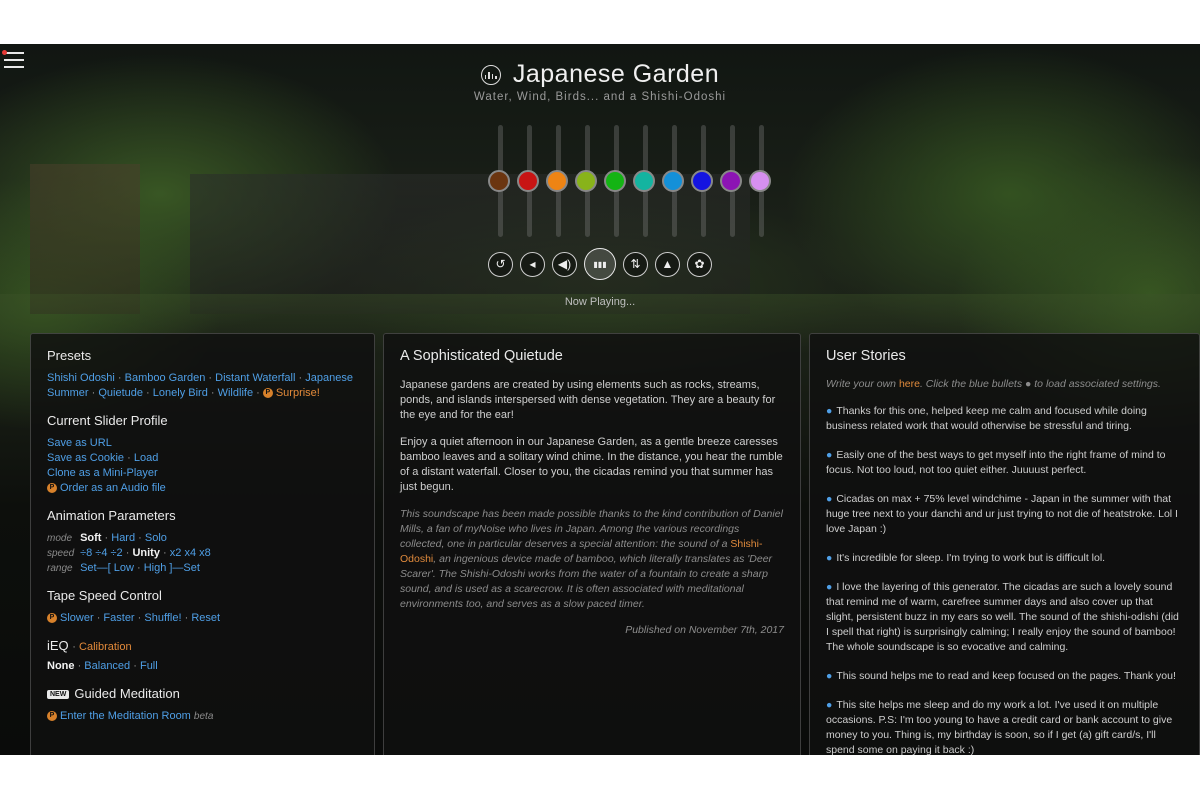  Describe the element at coordinates (127, 693) in the screenshot. I see `guided-meditation-heading: Guided Meditation` at that location.